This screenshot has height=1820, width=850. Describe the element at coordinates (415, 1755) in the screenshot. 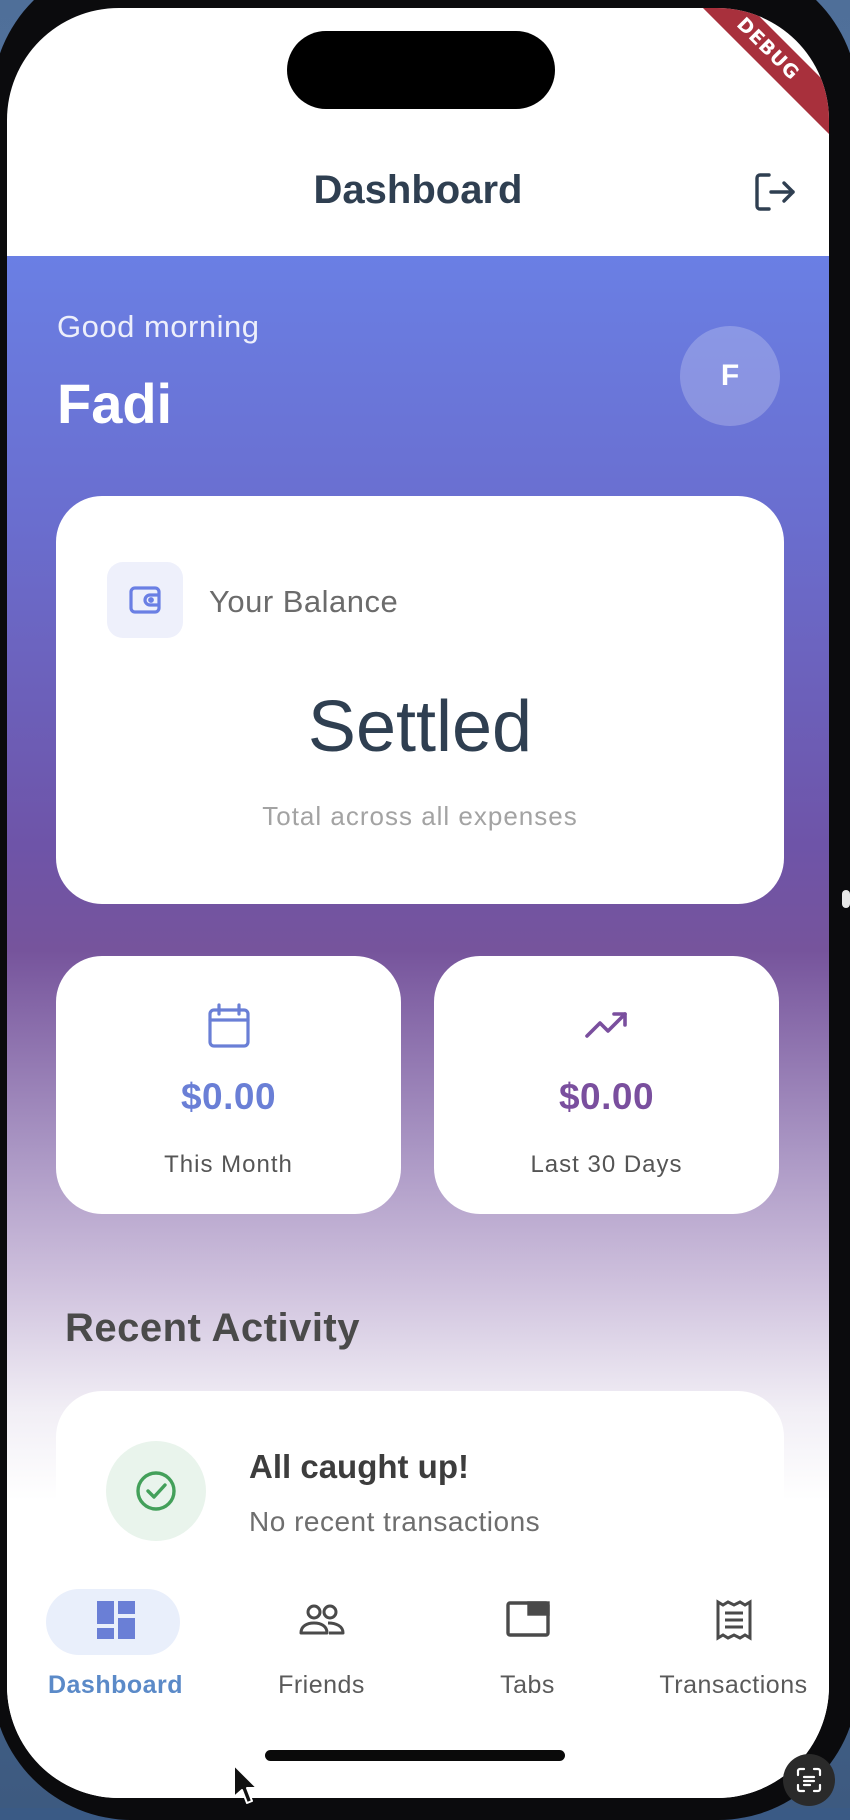

I see `home-indicator` at that location.